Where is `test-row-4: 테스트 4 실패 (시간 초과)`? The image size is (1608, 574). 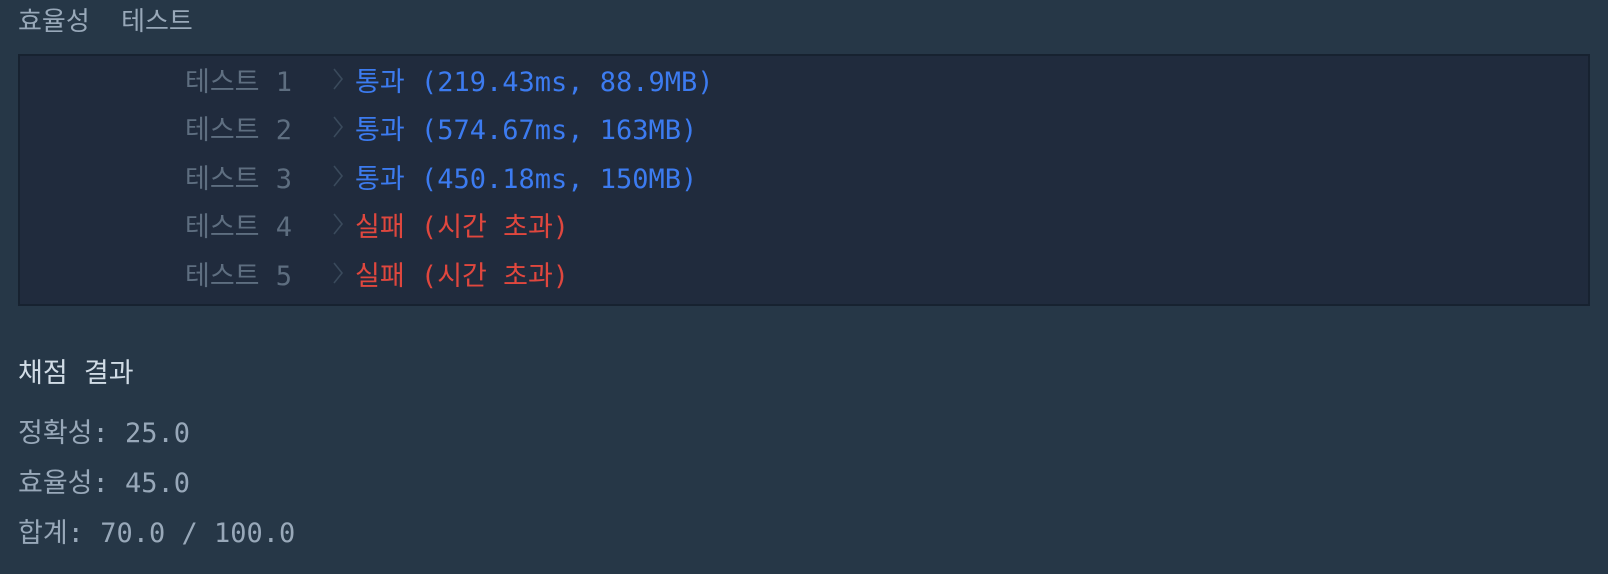
test-row-4: 테스트 4 실패 (시간 초과) is located at coordinates (377, 224).